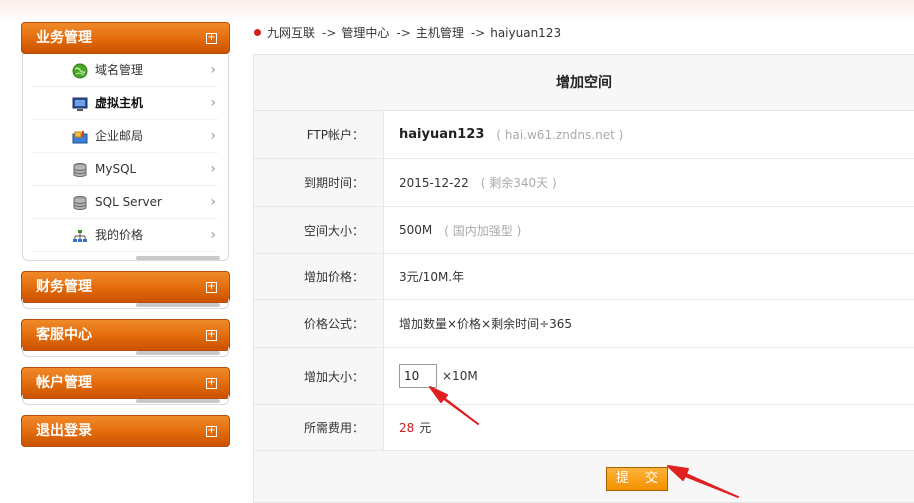 The height and width of the screenshot is (503, 914). What do you see at coordinates (319, 276) in the screenshot?
I see `field-label: 增加价格：` at bounding box center [319, 276].